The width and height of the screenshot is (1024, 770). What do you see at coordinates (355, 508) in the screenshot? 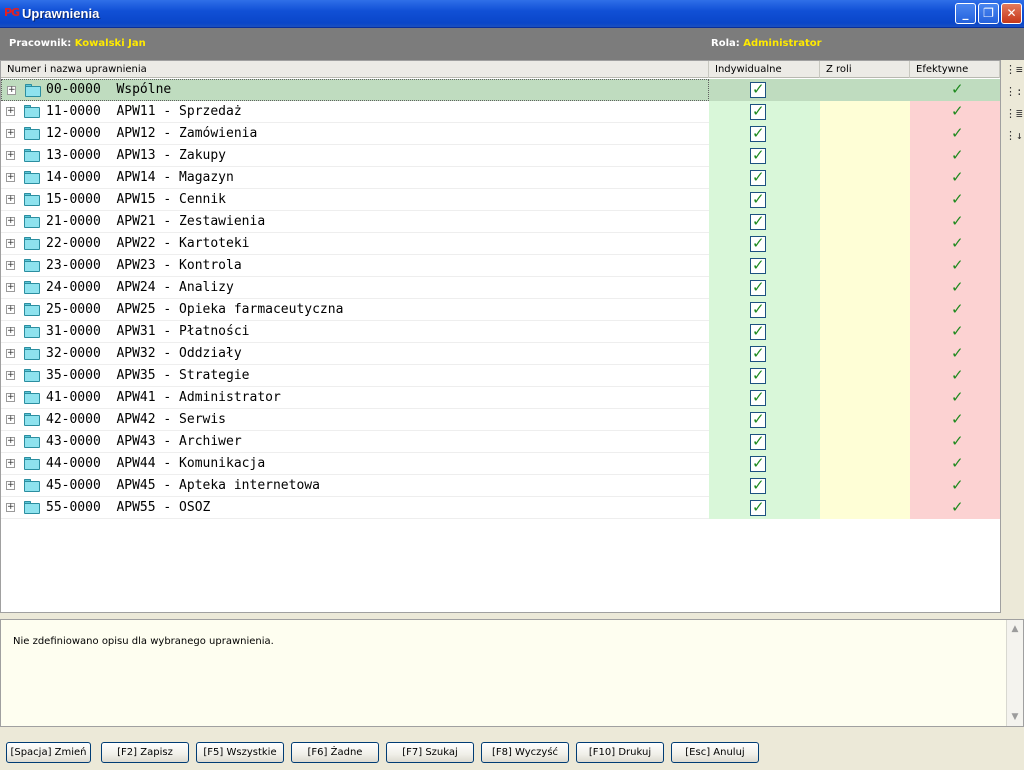
I see `permission-name-cell: +55-0000 APW55 - OSOZ` at bounding box center [355, 508].